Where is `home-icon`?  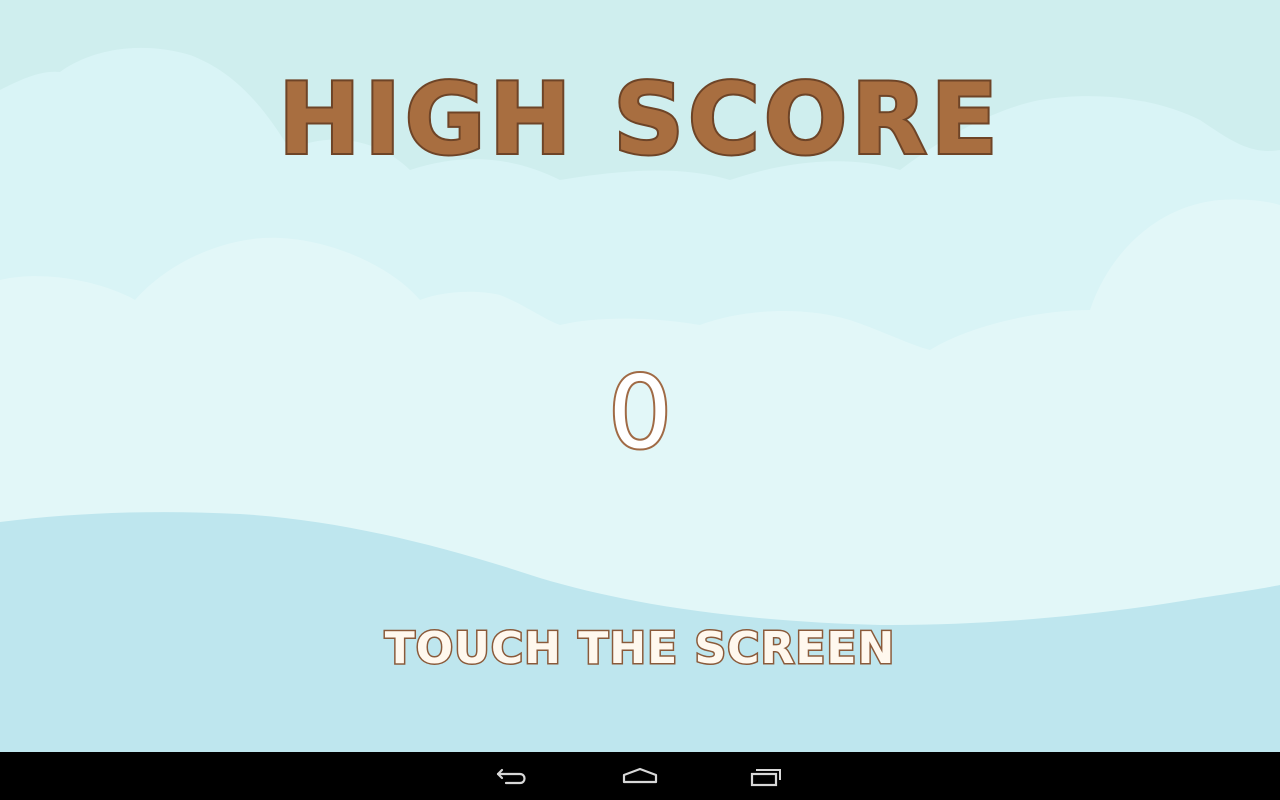
home-icon is located at coordinates (640, 775).